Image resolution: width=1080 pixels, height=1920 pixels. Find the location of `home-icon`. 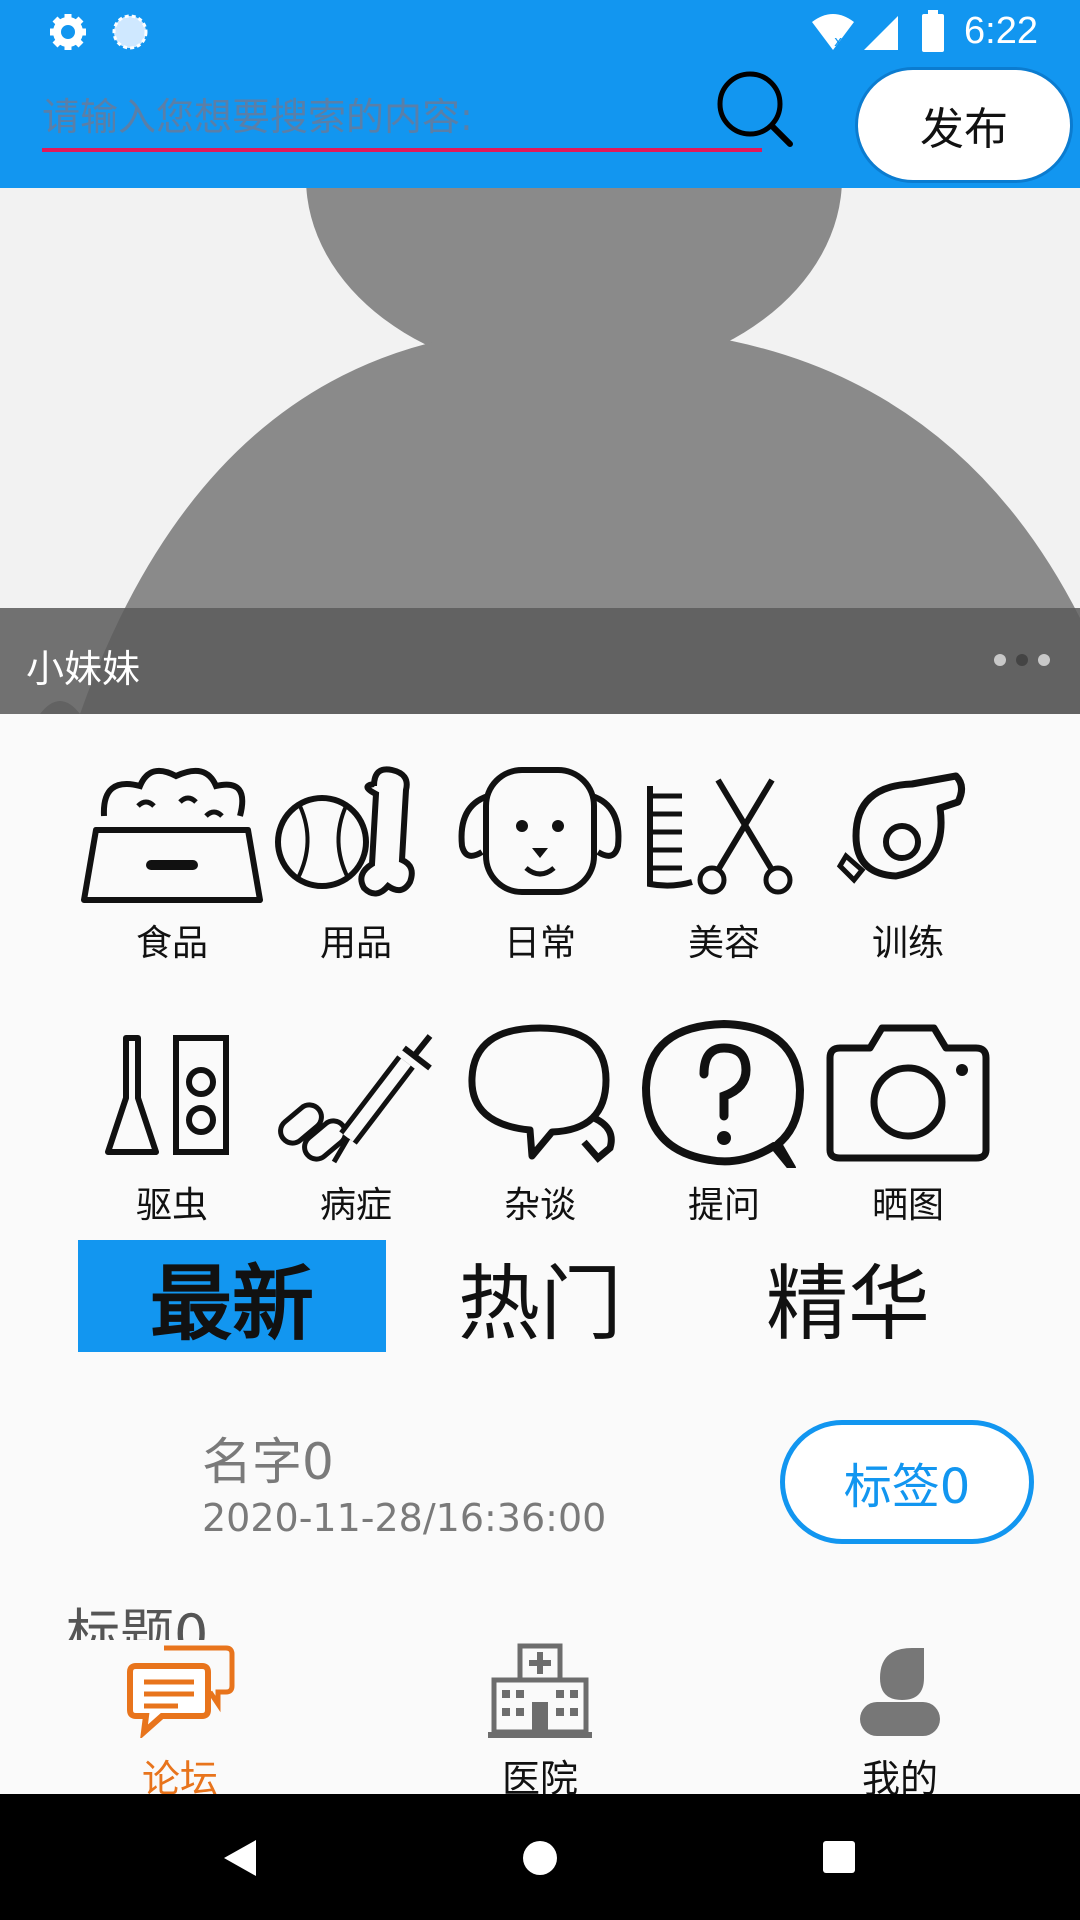

home-icon is located at coordinates (540, 1860).